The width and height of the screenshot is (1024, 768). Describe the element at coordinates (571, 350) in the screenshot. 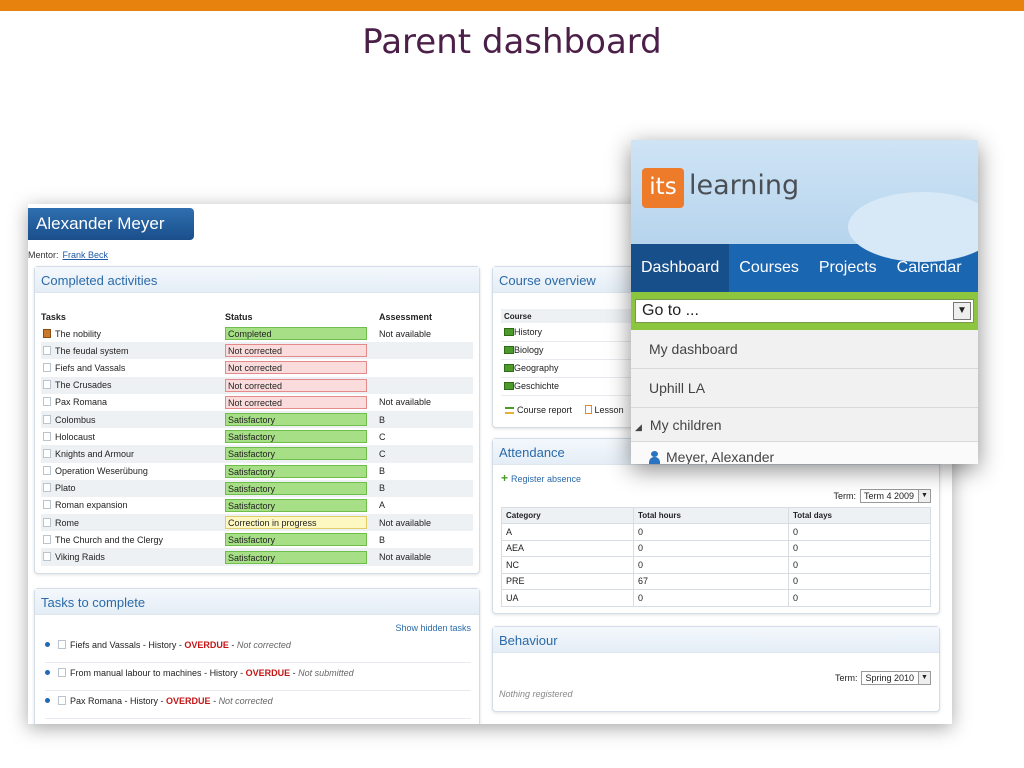

I see `course-row: Biology` at that location.